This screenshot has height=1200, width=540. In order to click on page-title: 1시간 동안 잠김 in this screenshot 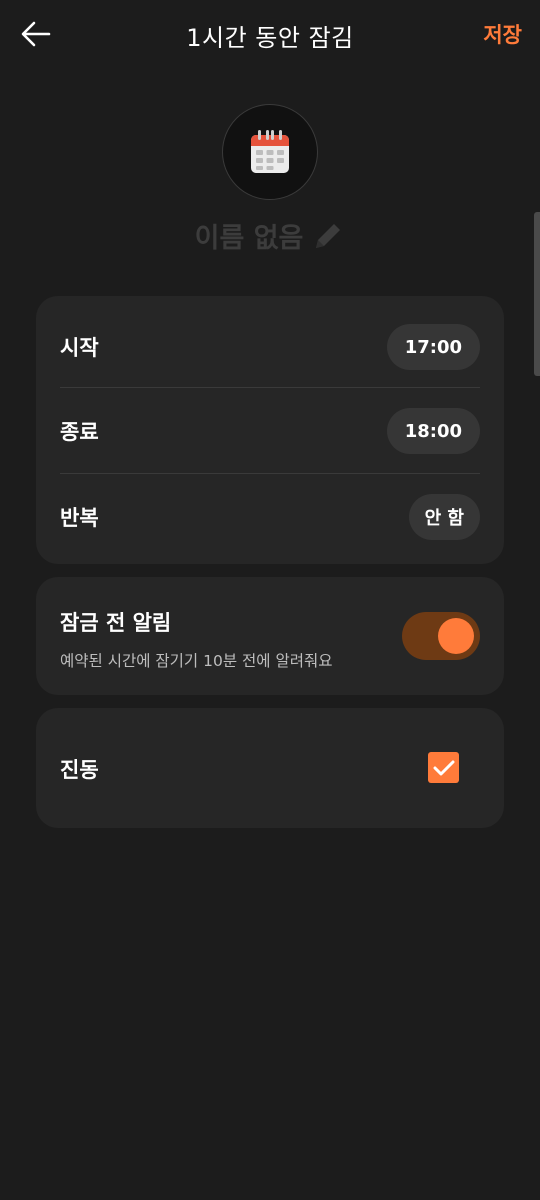, I will do `click(270, 38)`.